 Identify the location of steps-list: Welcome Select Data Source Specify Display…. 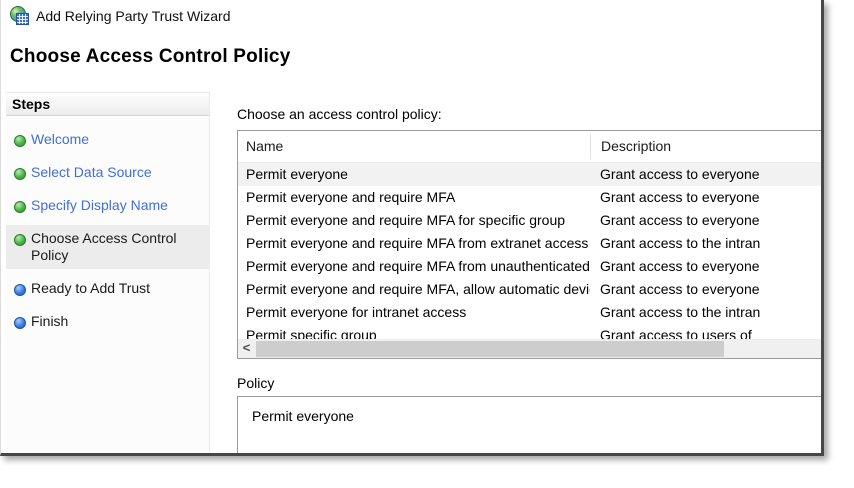
(107, 225).